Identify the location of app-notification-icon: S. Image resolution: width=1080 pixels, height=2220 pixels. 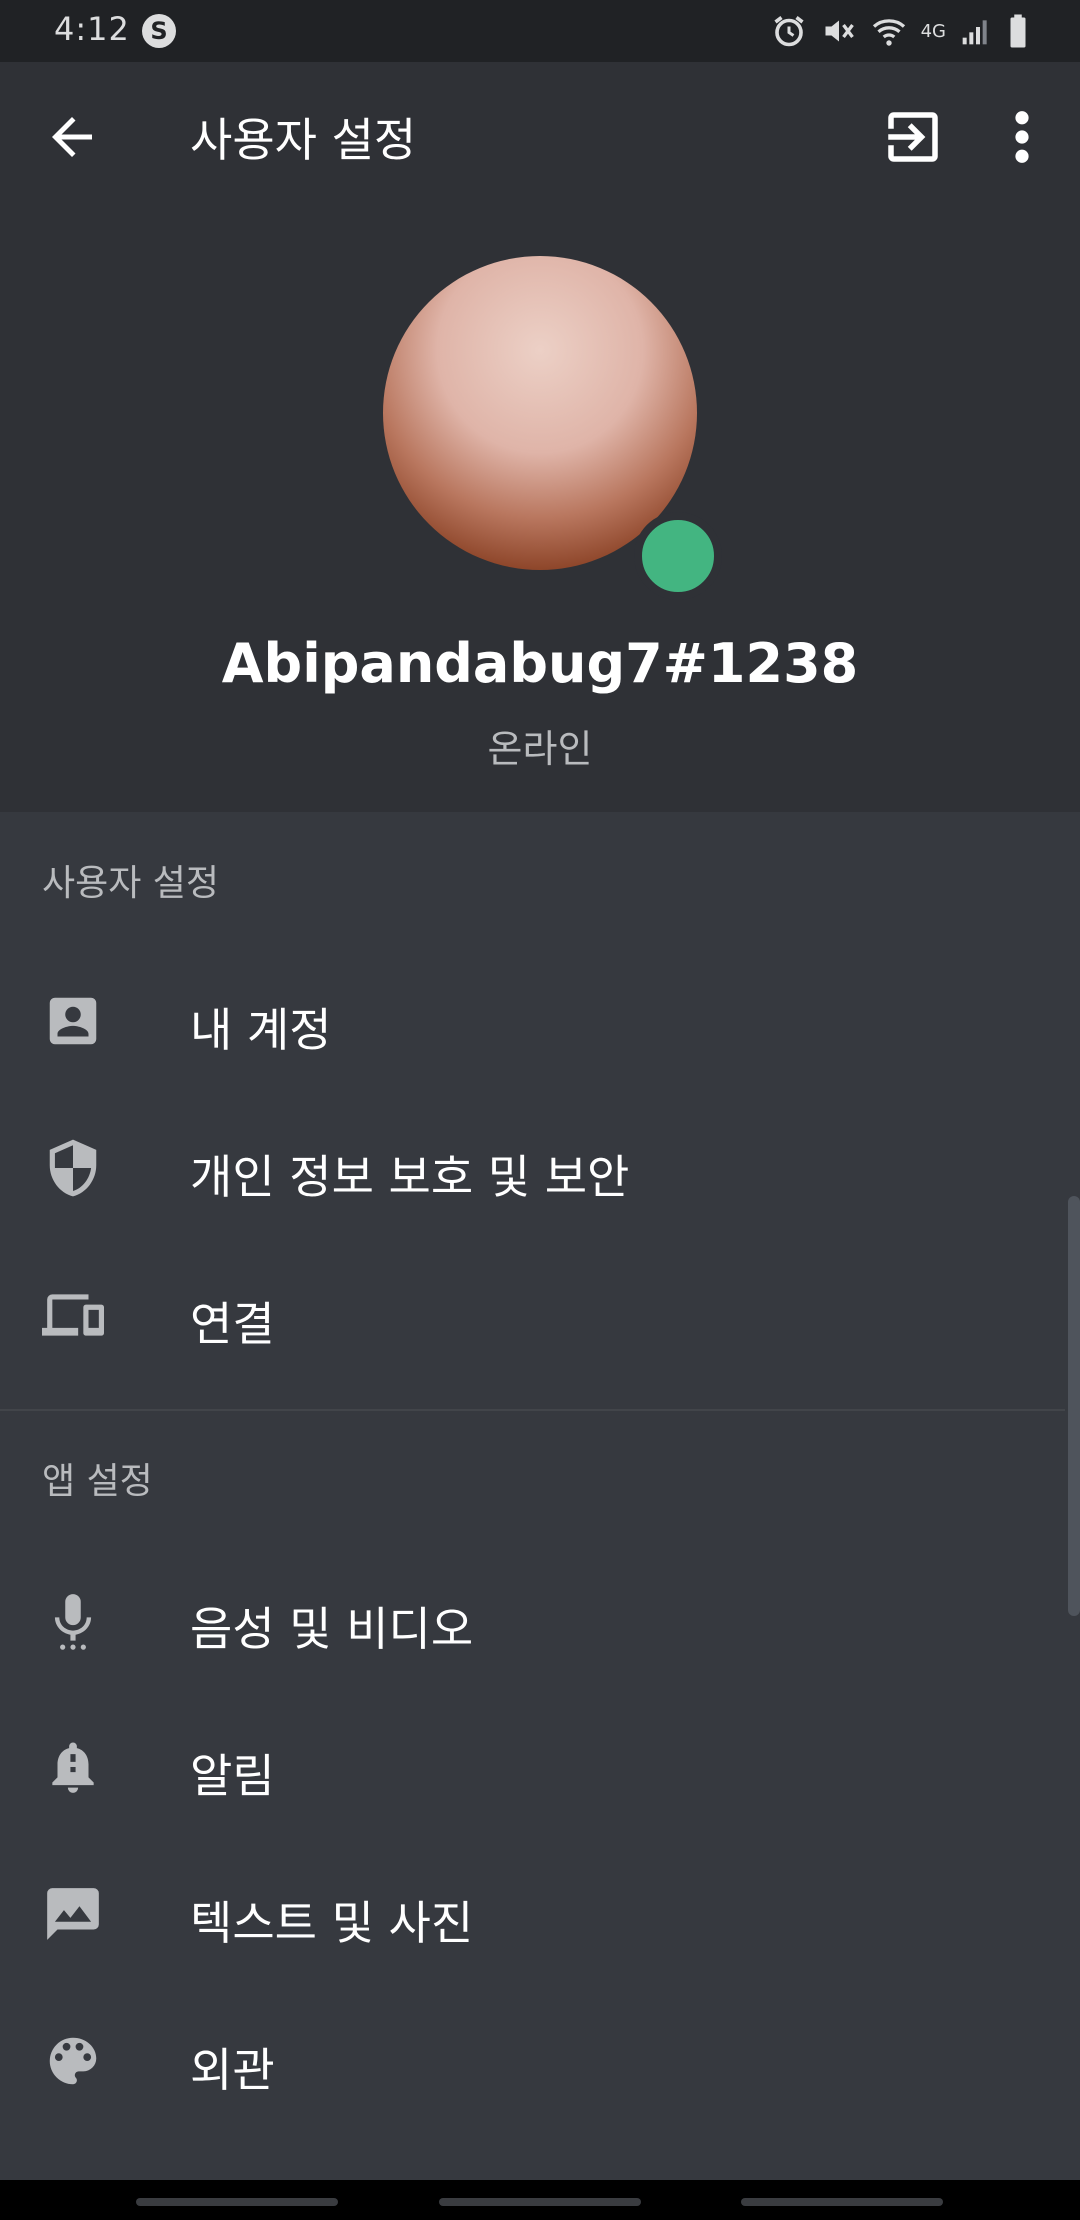
(159, 31).